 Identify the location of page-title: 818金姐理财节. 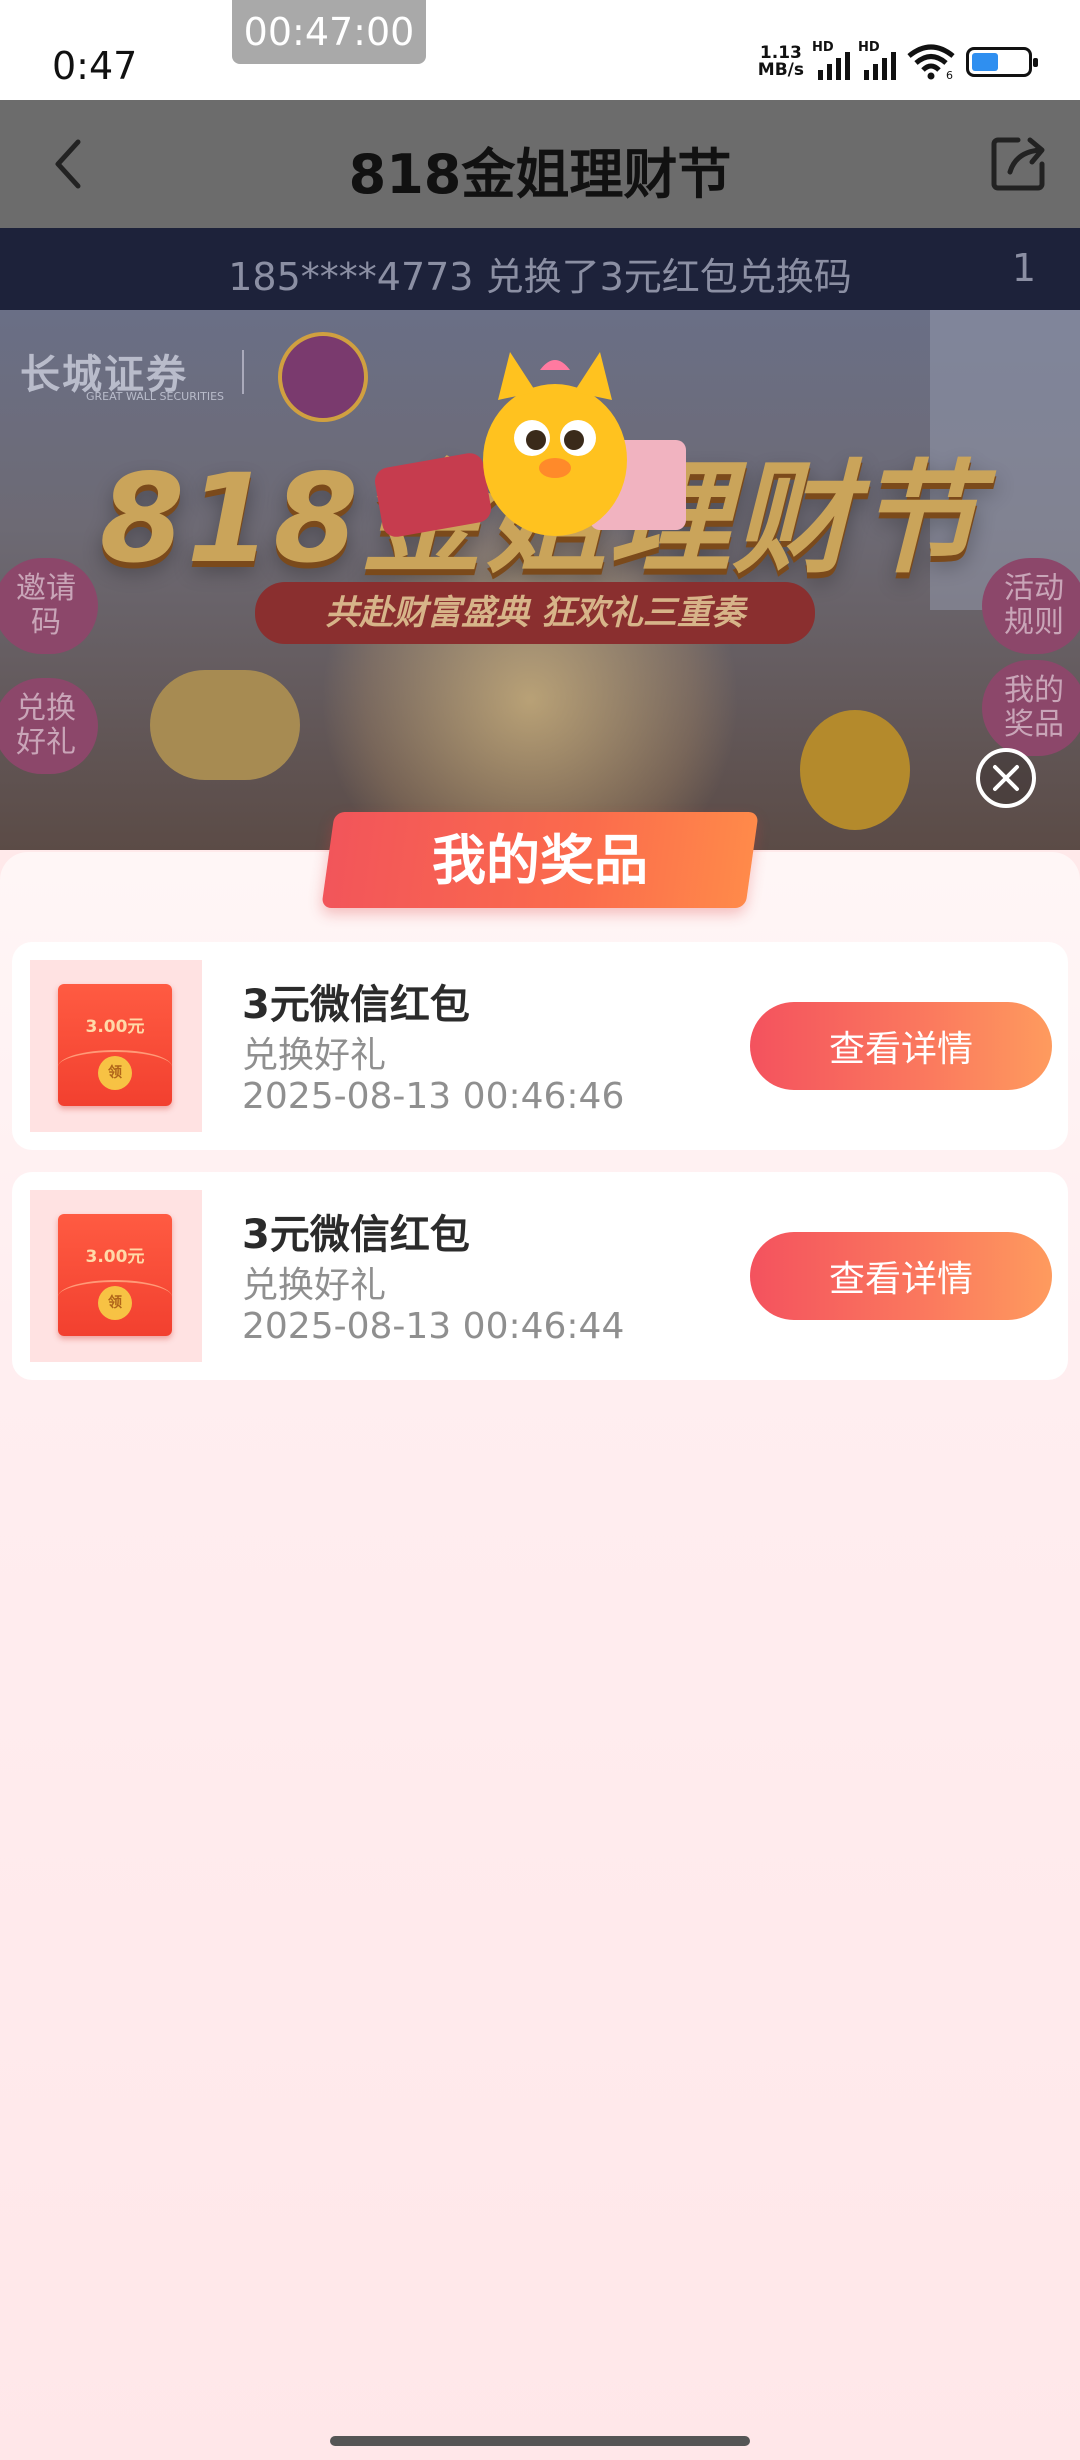
(540, 174).